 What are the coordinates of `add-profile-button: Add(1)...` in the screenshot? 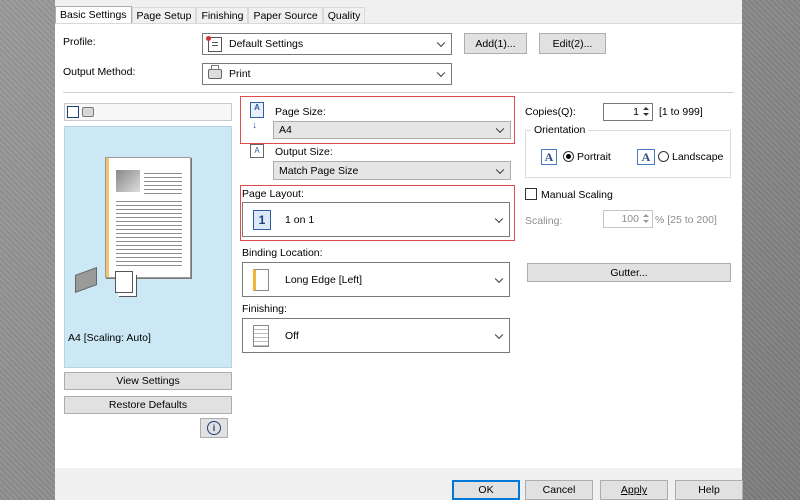 It's located at (495, 43).